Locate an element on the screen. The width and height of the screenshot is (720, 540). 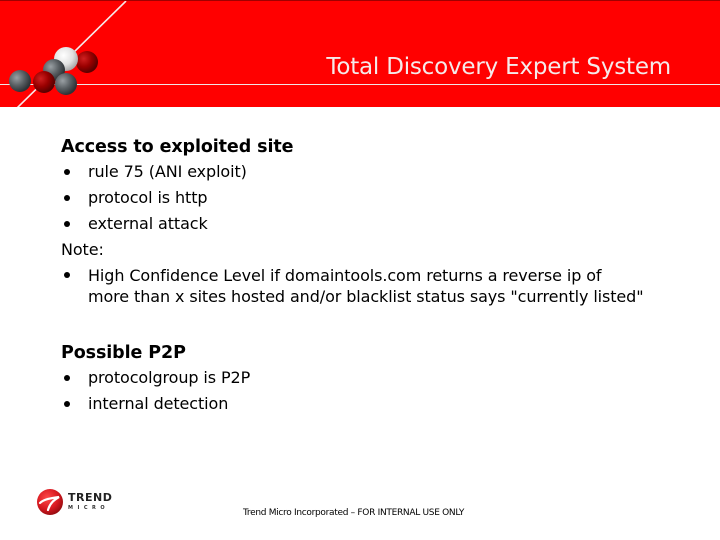
list-item-text: protocol is http is located at coordinates (148, 197).